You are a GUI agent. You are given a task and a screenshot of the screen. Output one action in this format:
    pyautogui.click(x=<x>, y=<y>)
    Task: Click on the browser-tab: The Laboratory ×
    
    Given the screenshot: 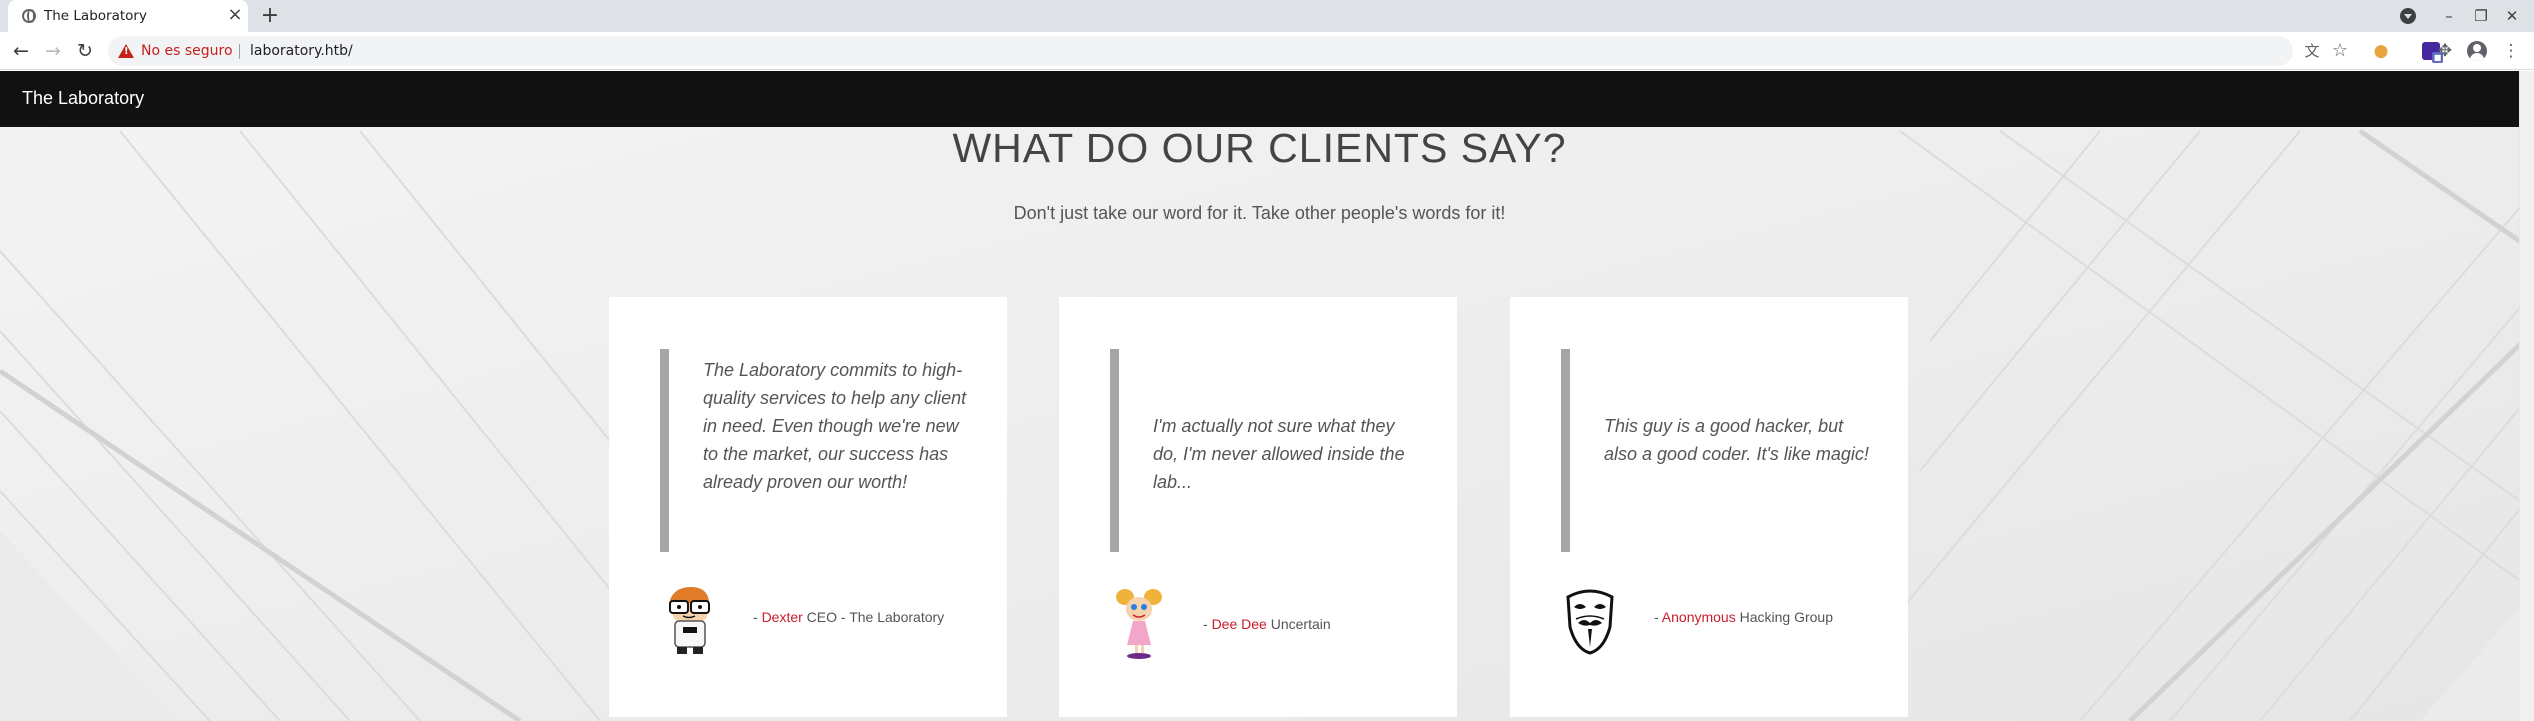 What is the action you would take?
    pyautogui.click(x=128, y=16)
    